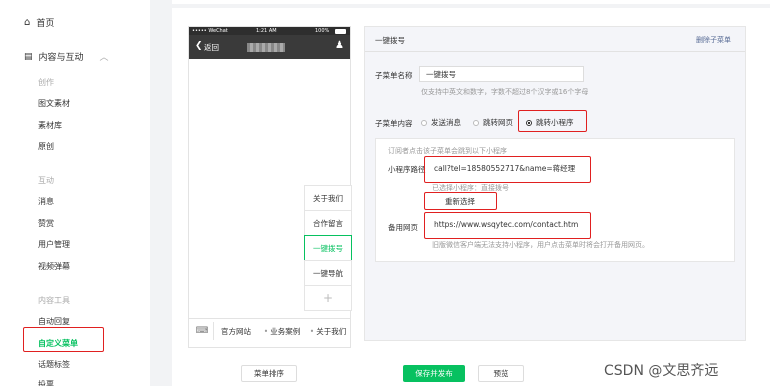 This screenshot has width=770, height=386. Describe the element at coordinates (63, 339) in the screenshot. I see `highlight-box-custom-menu` at that location.